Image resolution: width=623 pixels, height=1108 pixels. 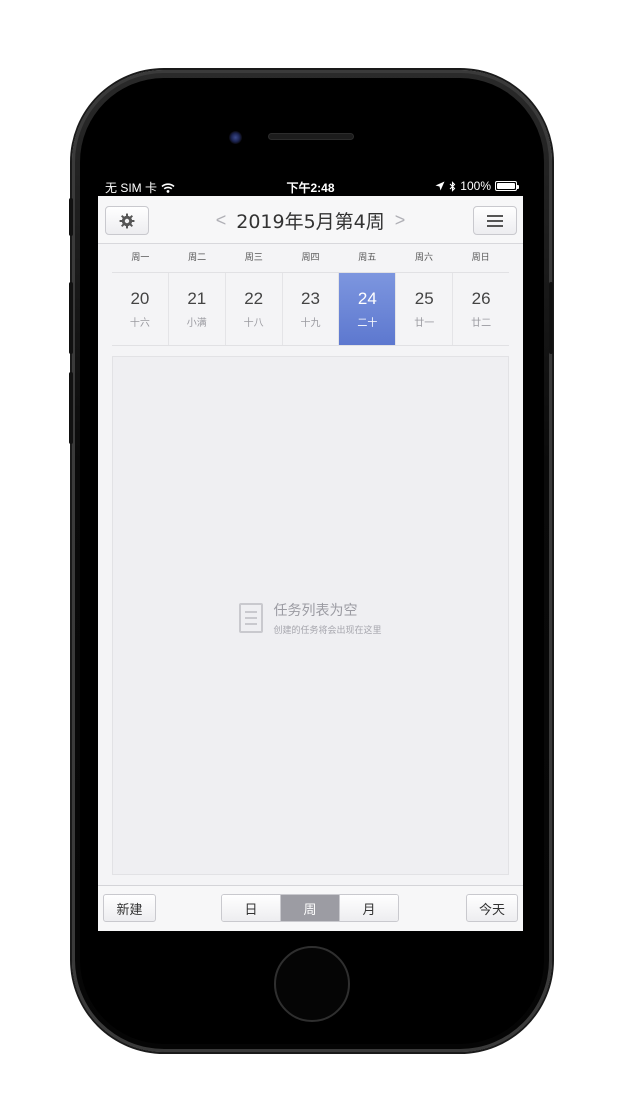 I want to click on front-camera, so click(x=235, y=137).